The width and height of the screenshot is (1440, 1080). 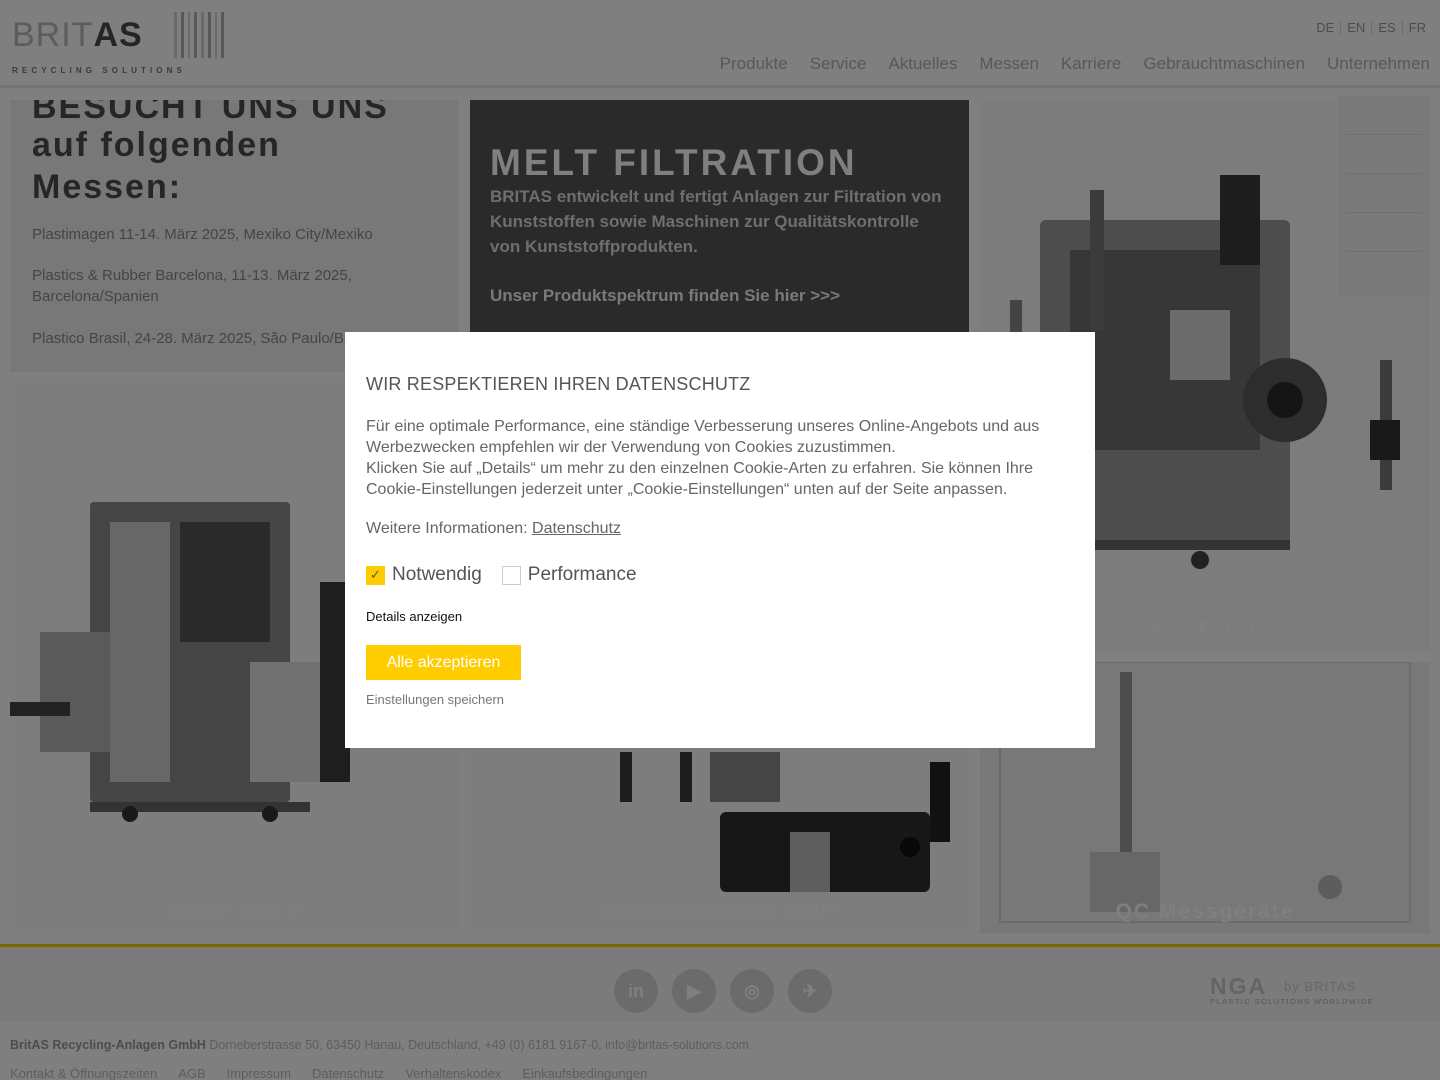 I want to click on cookie-title: WIR RESPEKTIEREN IHREN DATENSCHUTZ, so click(x=558, y=384).